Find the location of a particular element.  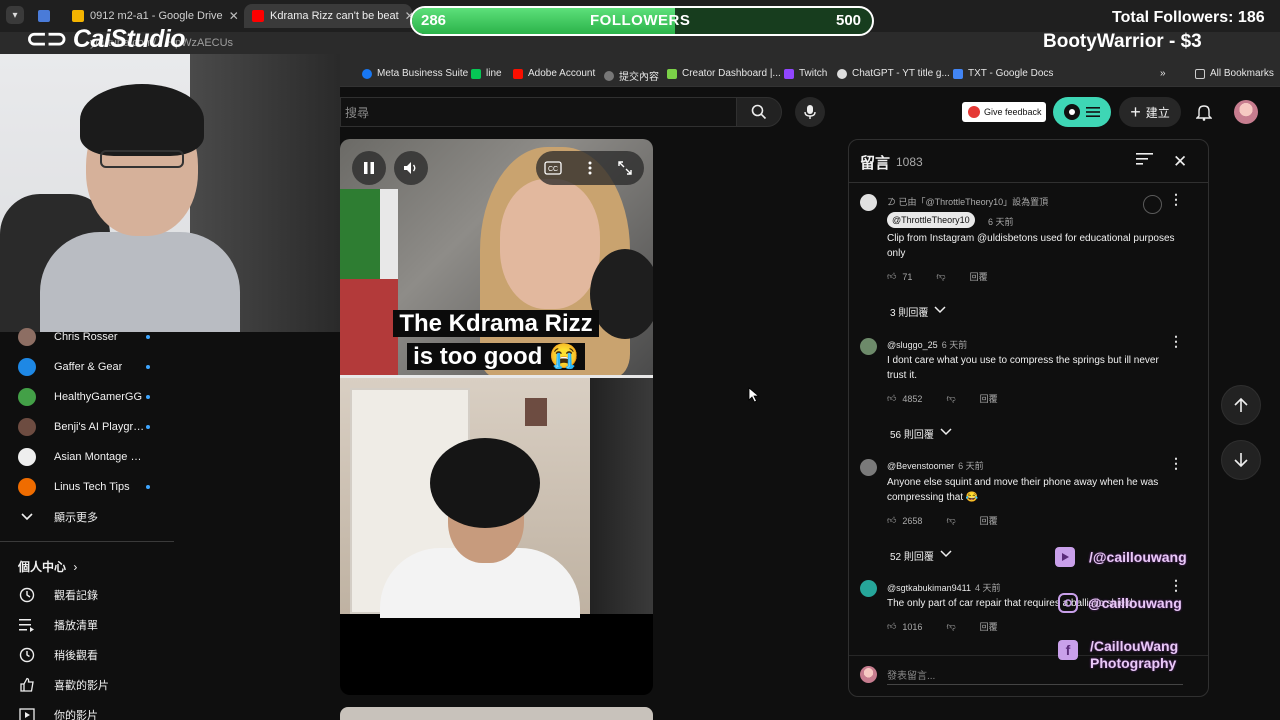

previous-short-button is located at coordinates (1241, 405).